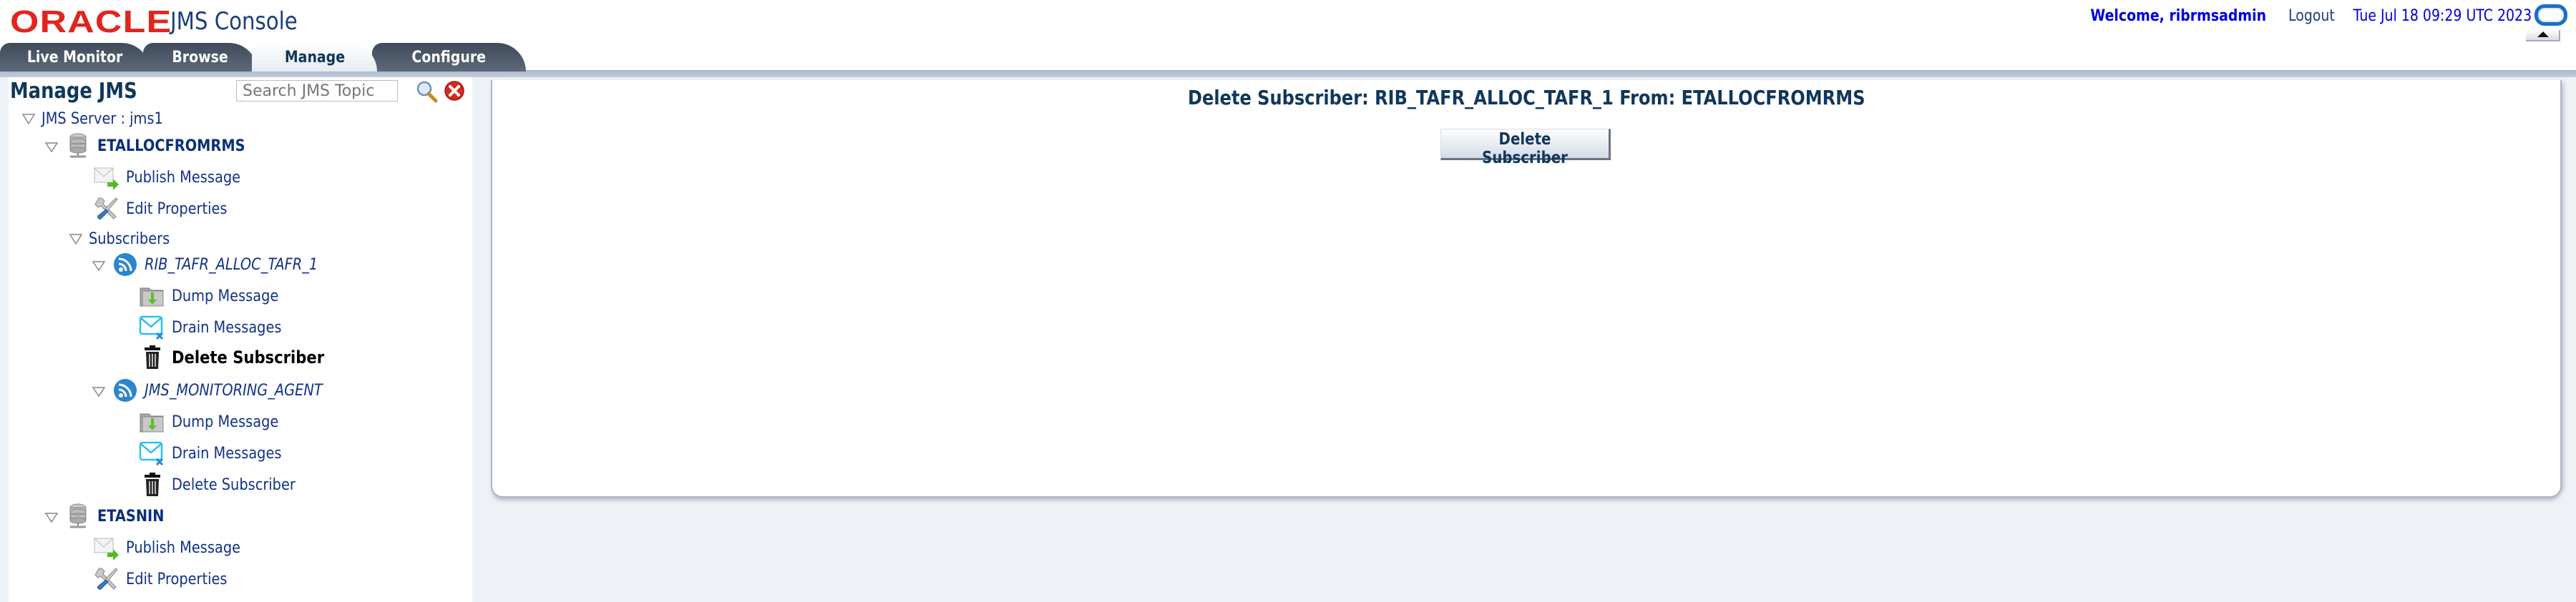  What do you see at coordinates (454, 91) in the screenshot?
I see `clear-search-icon` at bounding box center [454, 91].